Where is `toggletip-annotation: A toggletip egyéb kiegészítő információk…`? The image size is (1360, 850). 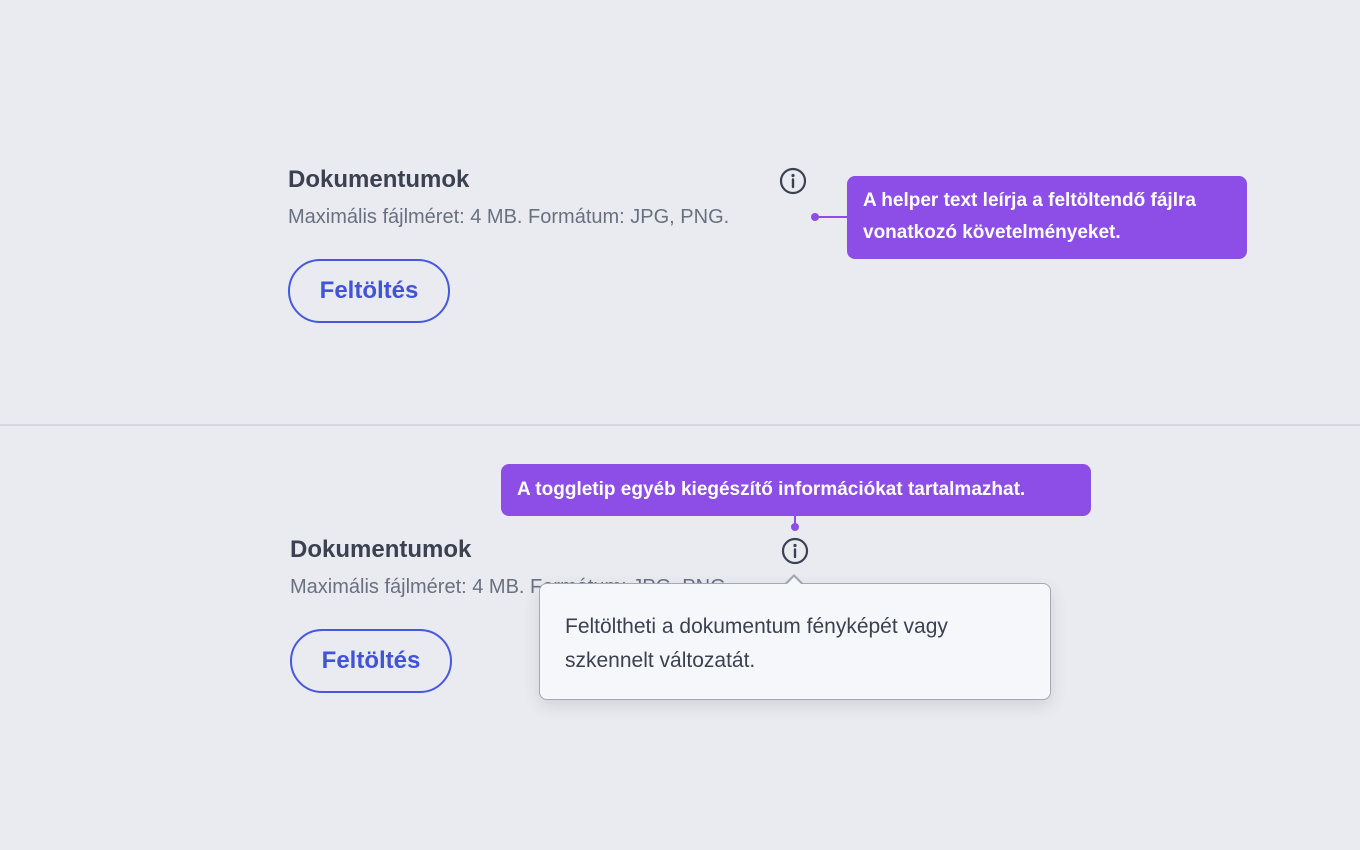 toggletip-annotation: A toggletip egyéb kiegészítő információk… is located at coordinates (796, 490).